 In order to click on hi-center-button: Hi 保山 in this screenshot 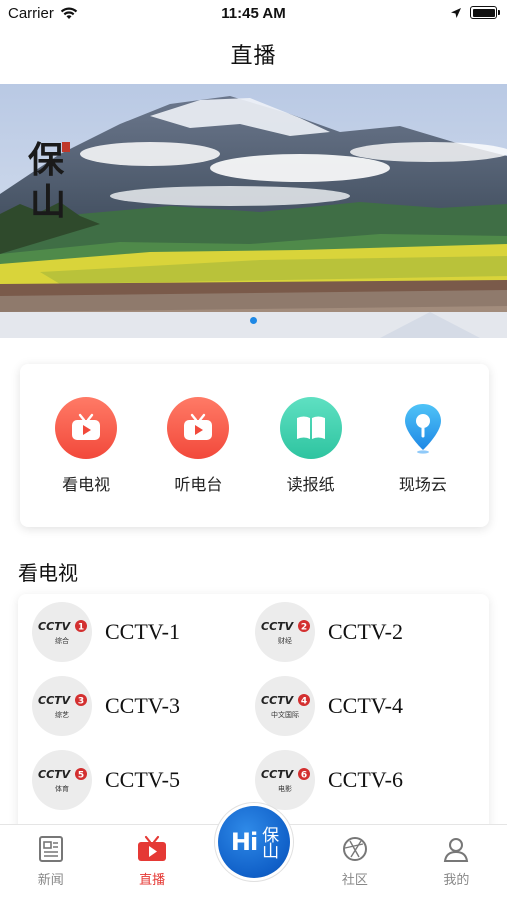, I will do `click(253, 842)`.